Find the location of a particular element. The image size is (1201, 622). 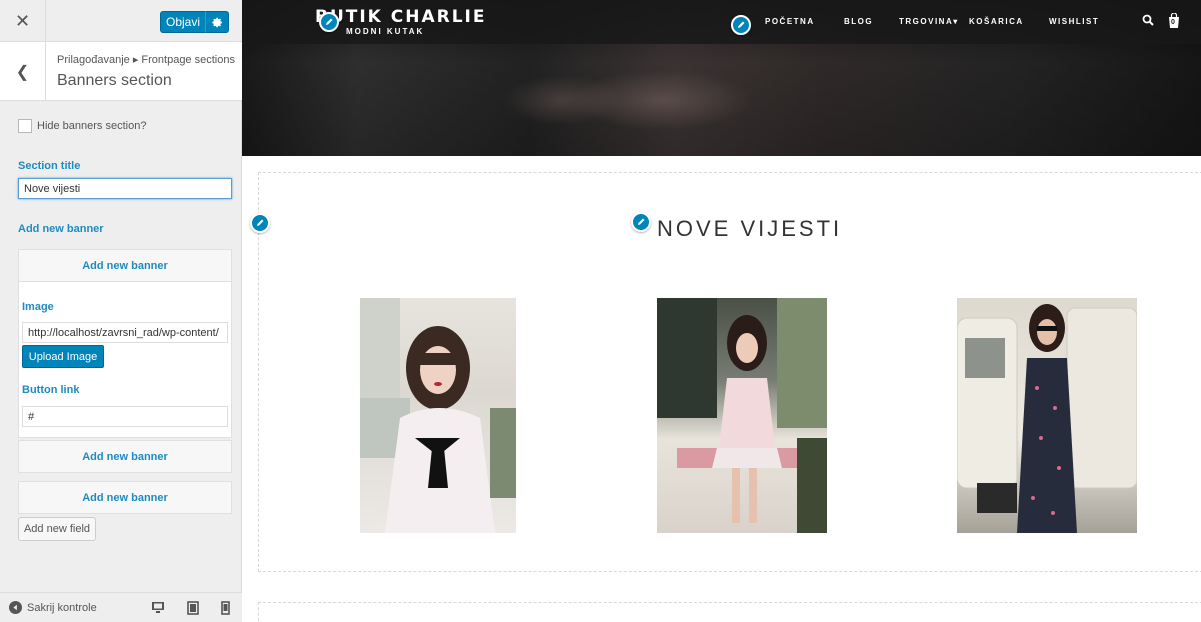

edit-heading-pencil-icon is located at coordinates (641, 222).